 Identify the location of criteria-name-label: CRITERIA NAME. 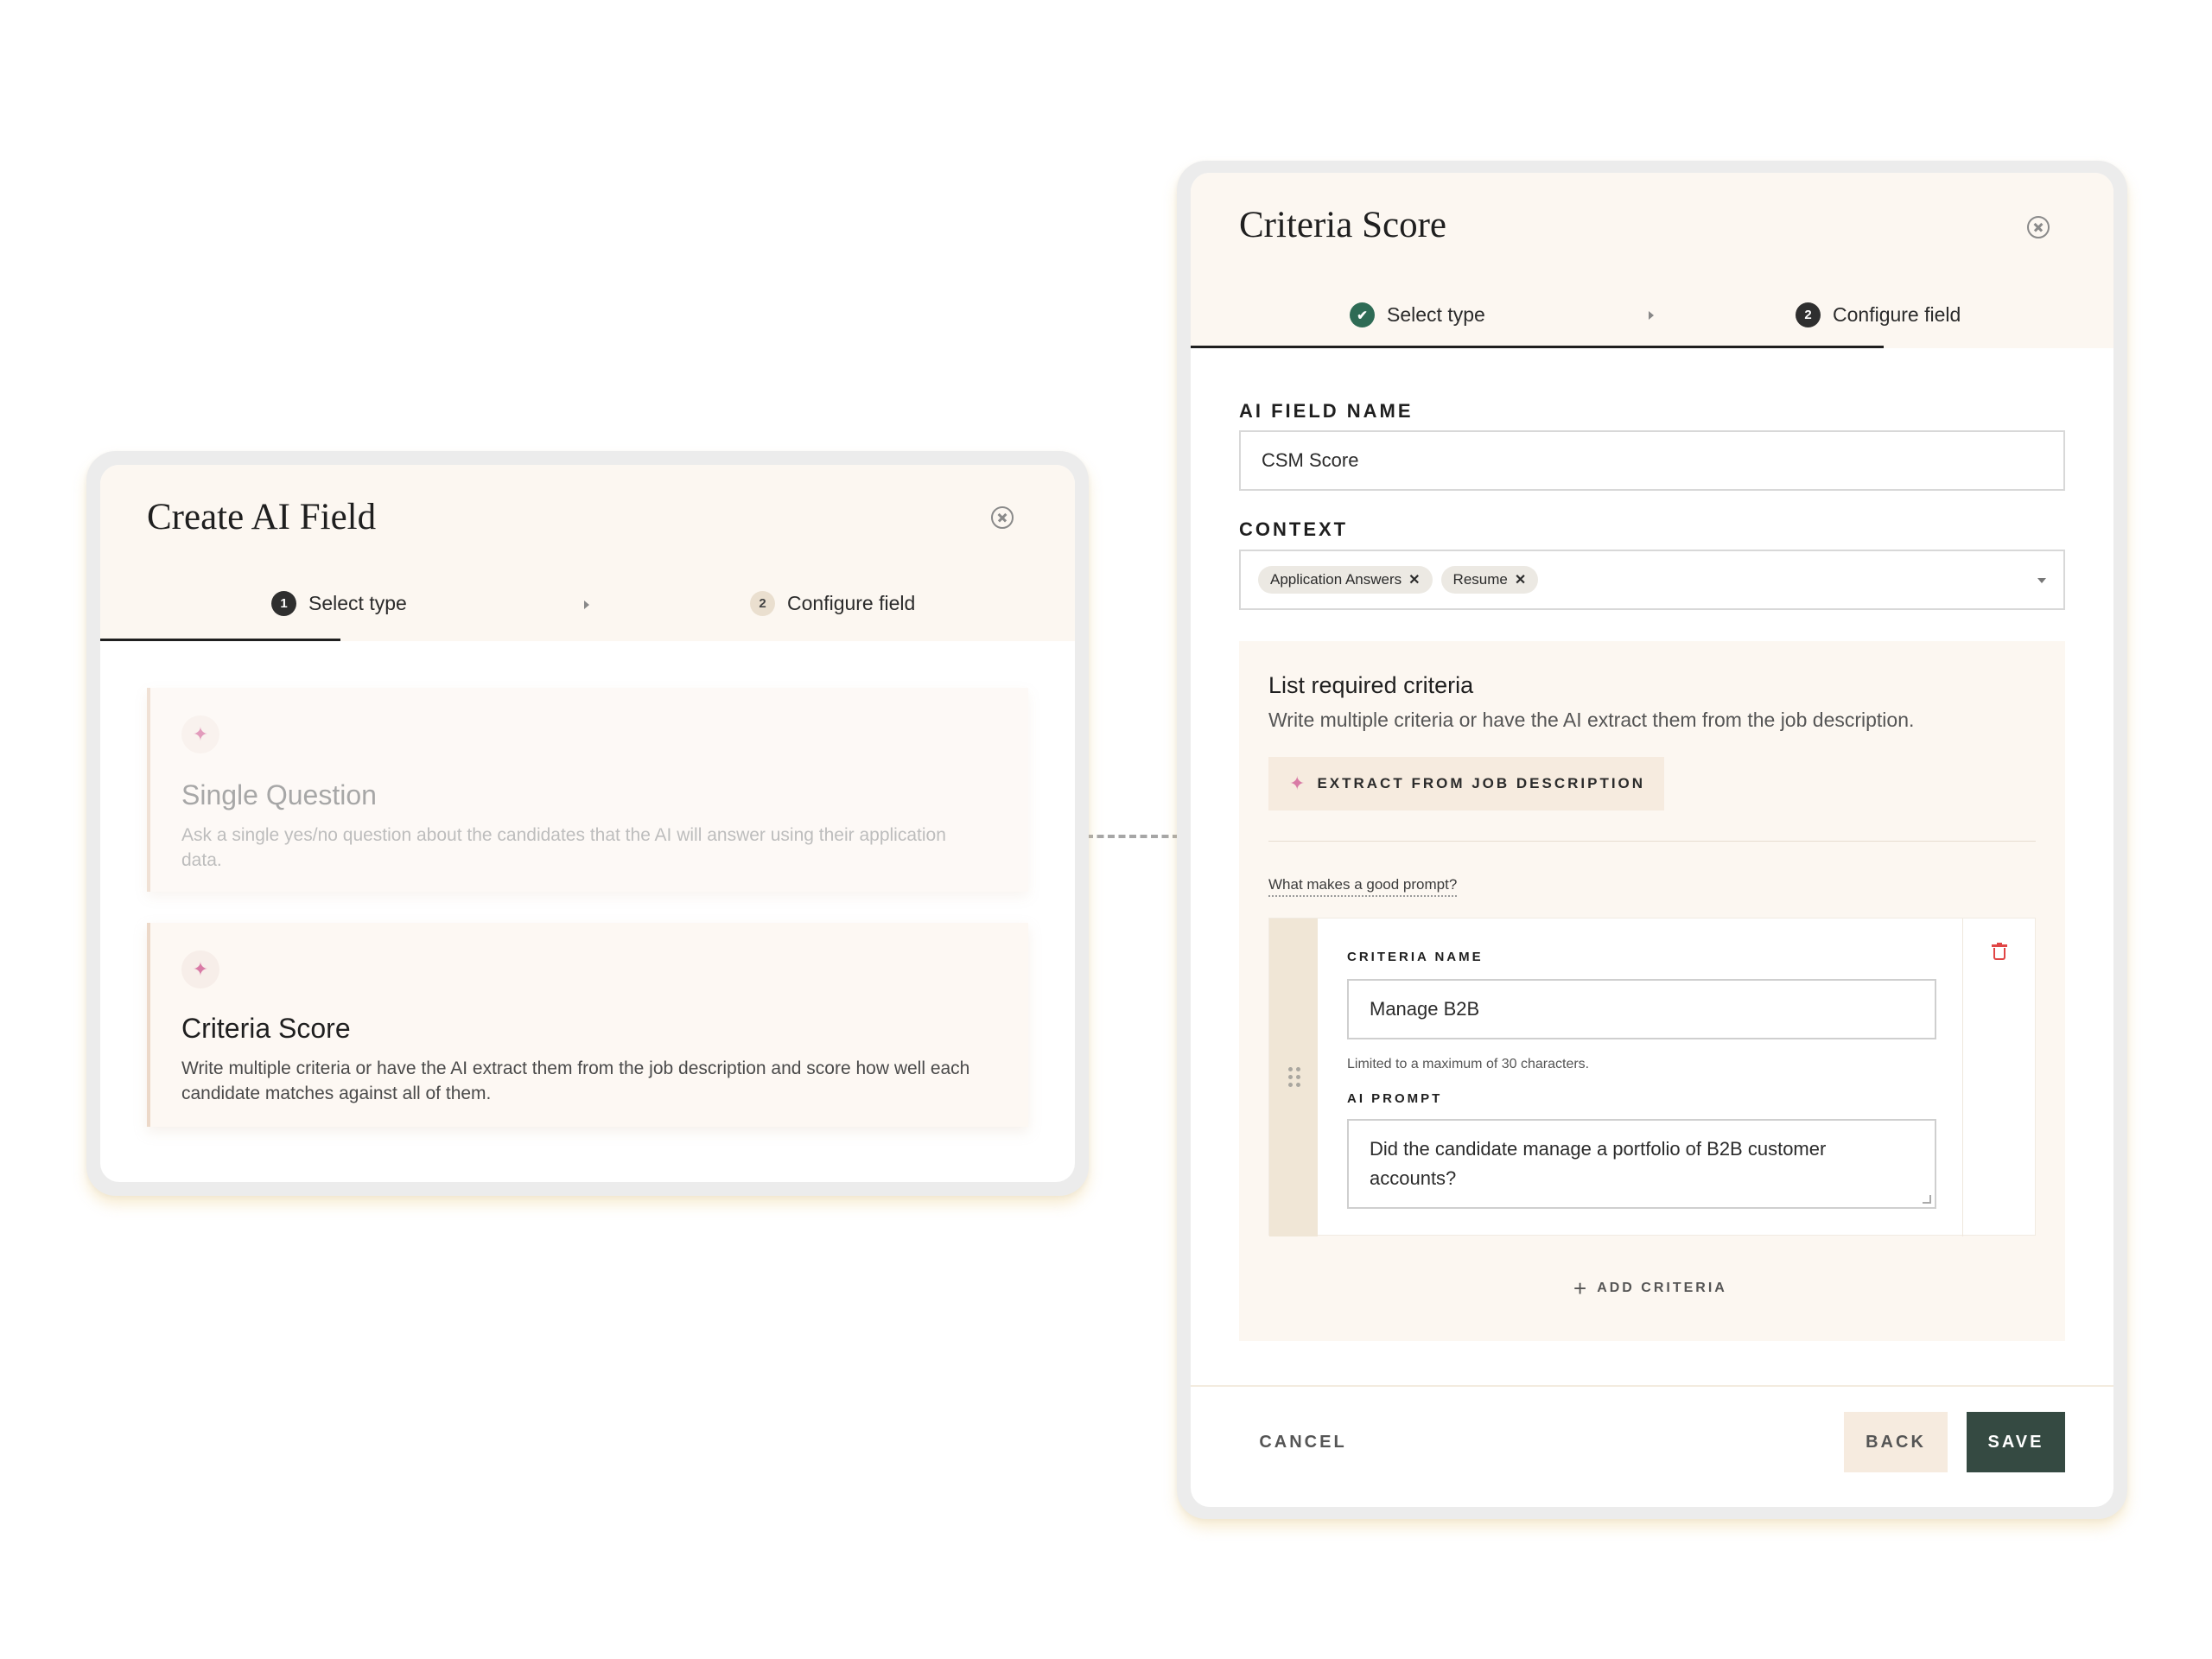
(1415, 957).